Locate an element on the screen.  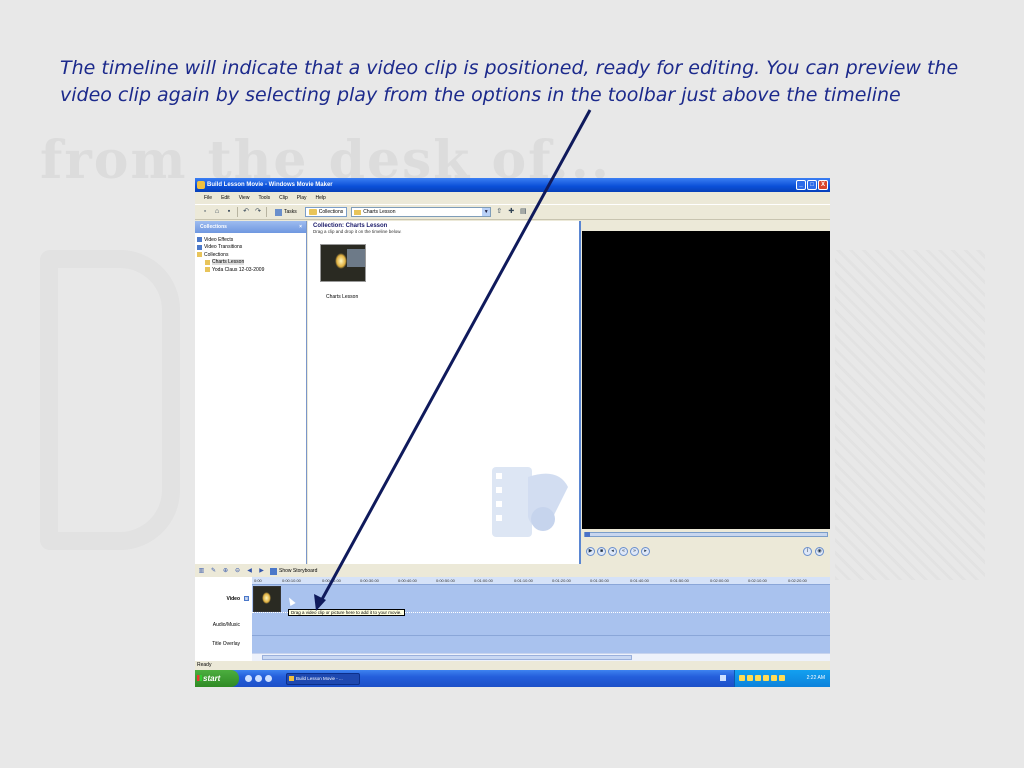
set-audio-levels-icon: ▥ is located at coordinates (201, 571).